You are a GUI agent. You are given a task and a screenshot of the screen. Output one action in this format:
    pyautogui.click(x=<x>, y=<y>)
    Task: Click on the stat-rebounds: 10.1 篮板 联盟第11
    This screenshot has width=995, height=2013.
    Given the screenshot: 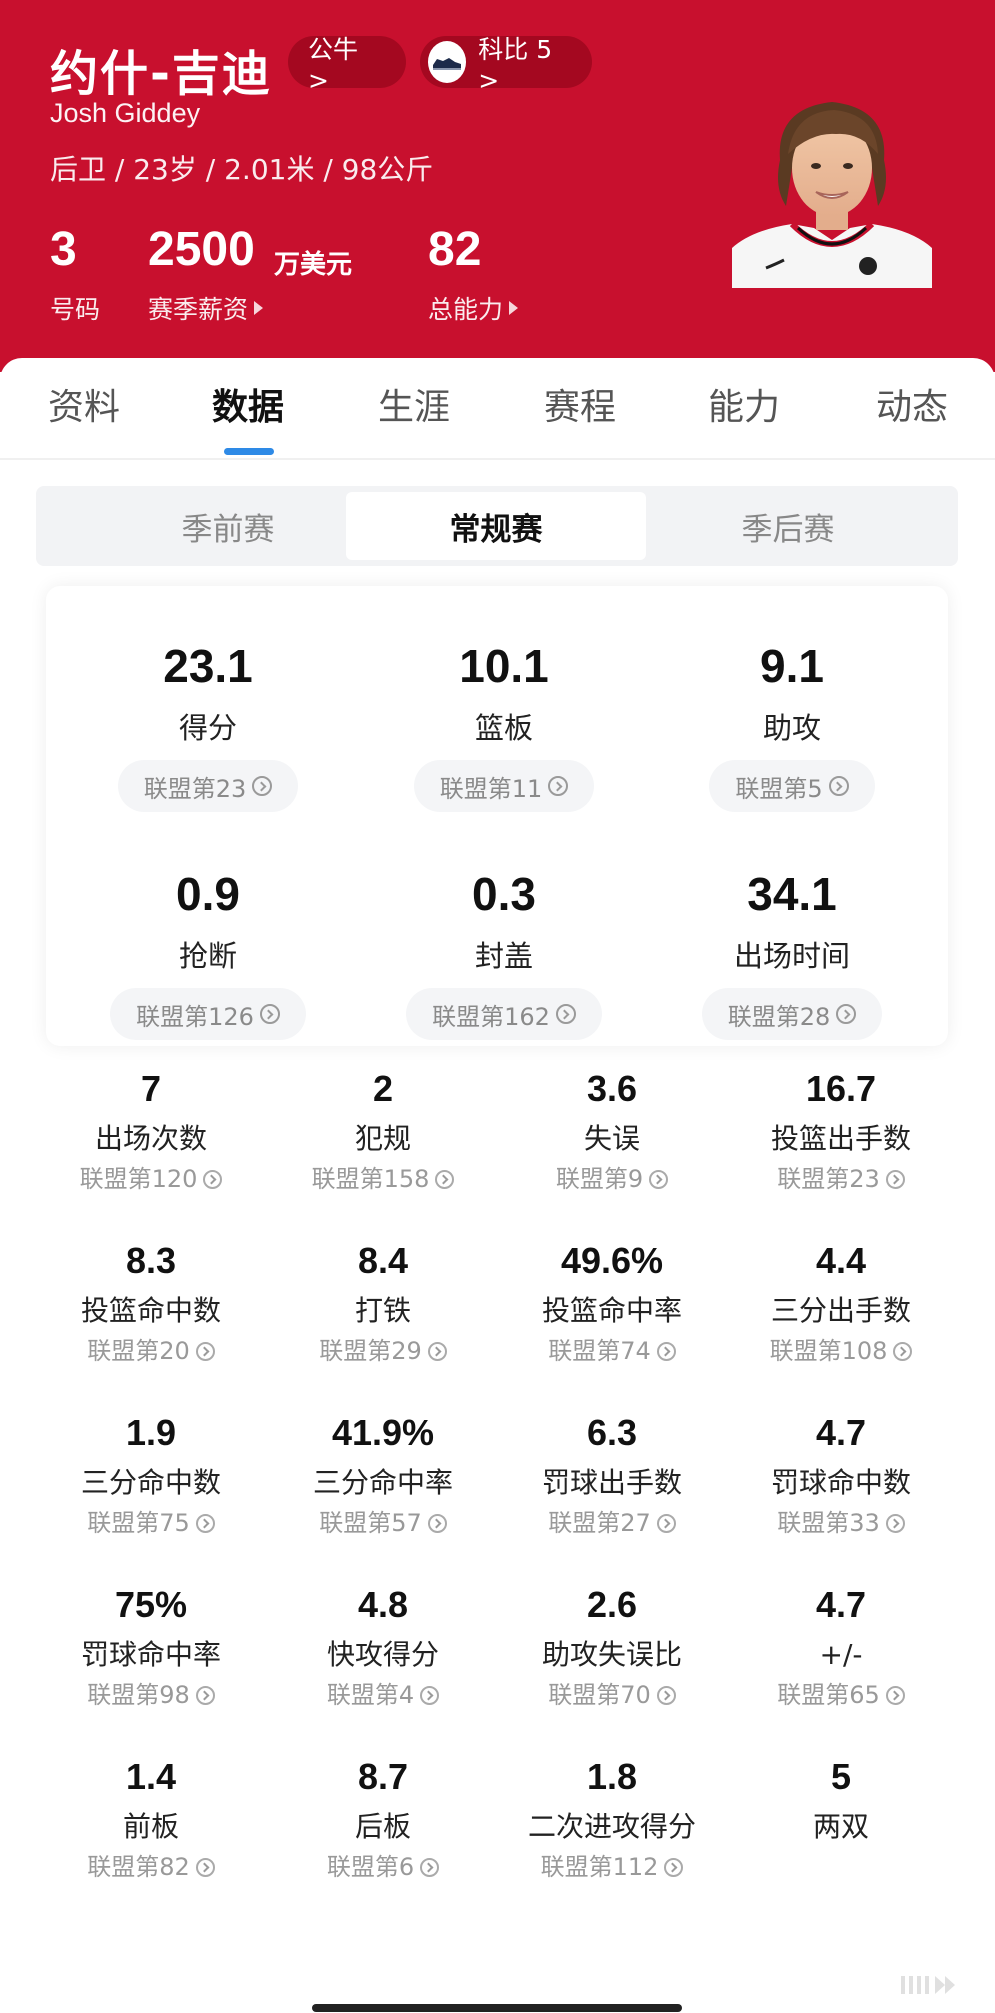 What is the action you would take?
    pyautogui.click(x=504, y=724)
    